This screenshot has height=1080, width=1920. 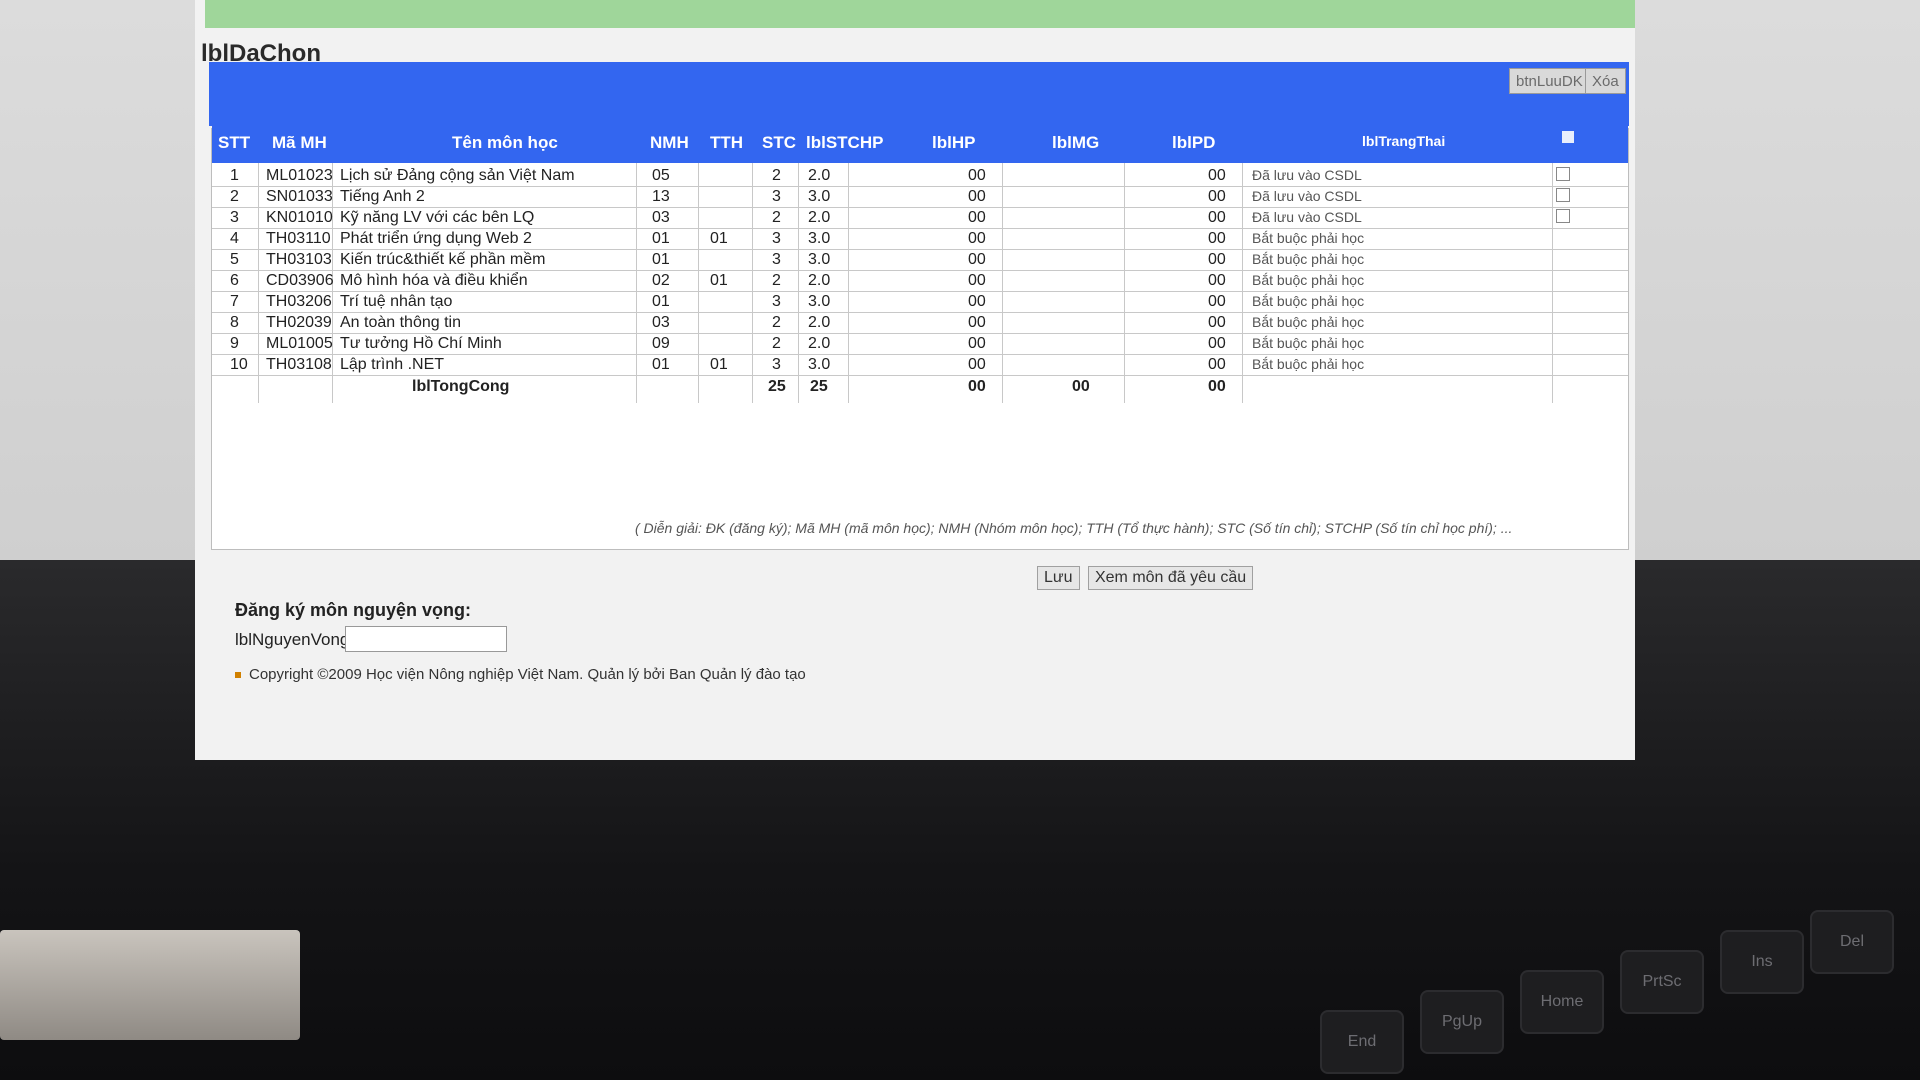 What do you see at coordinates (845, 142) in the screenshot?
I see `col-stchp: lblSTCHP` at bounding box center [845, 142].